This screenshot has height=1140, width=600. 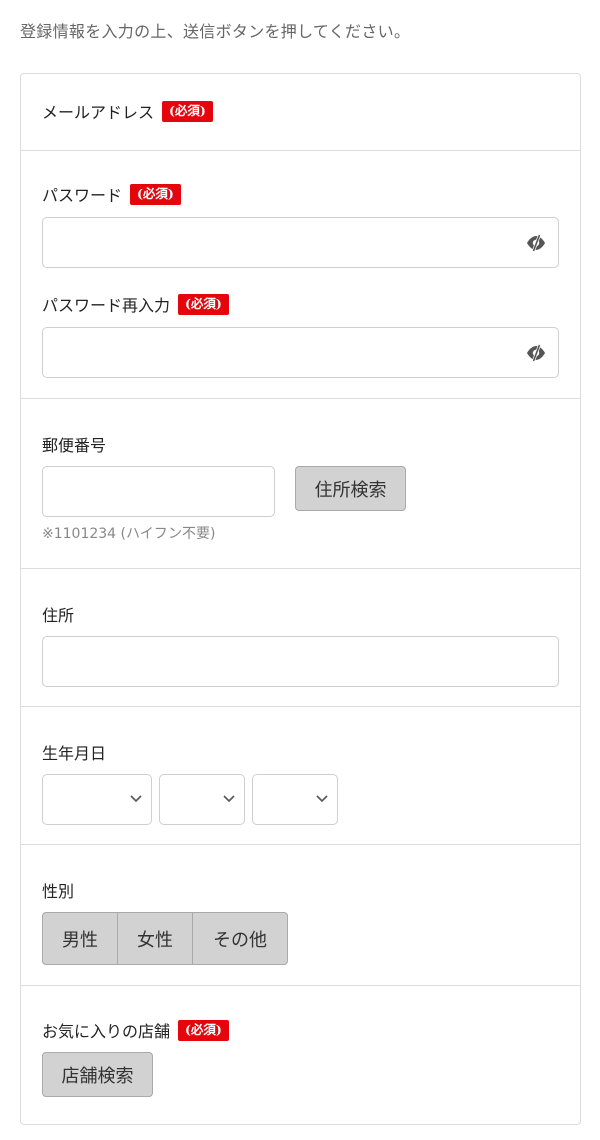 What do you see at coordinates (300, 352) in the screenshot?
I see `password-confirm-input` at bounding box center [300, 352].